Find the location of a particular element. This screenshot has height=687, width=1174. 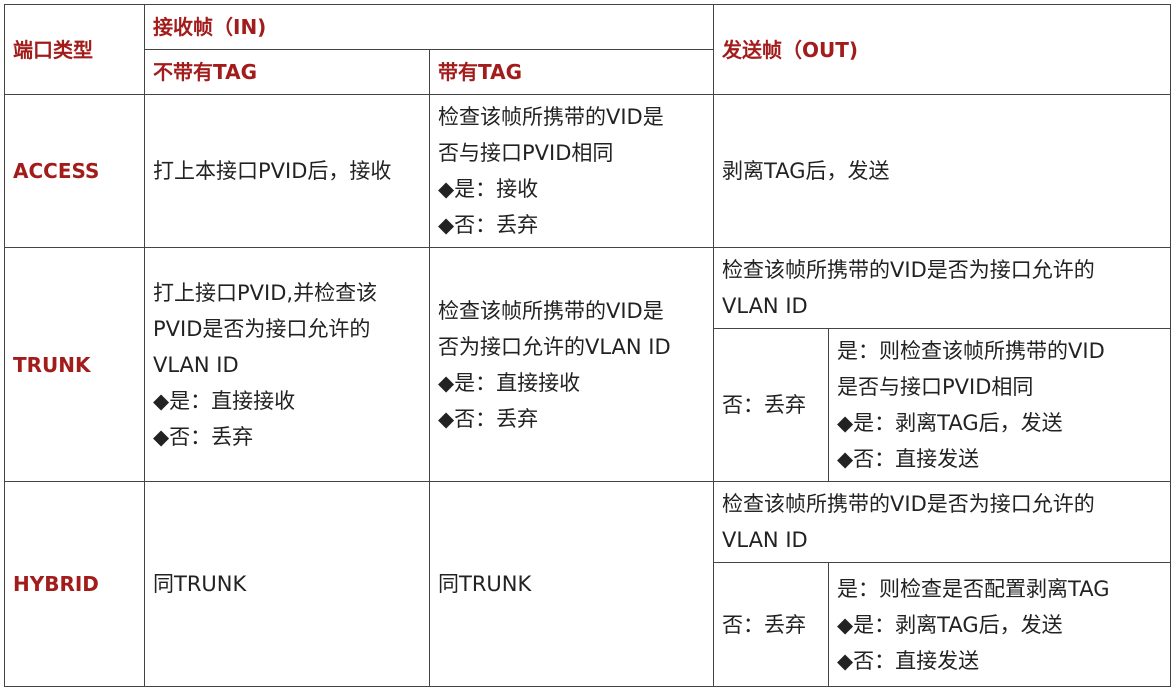

trunk-out-yes-line: 是：则检查该帧所携带的VID is located at coordinates (971, 351).